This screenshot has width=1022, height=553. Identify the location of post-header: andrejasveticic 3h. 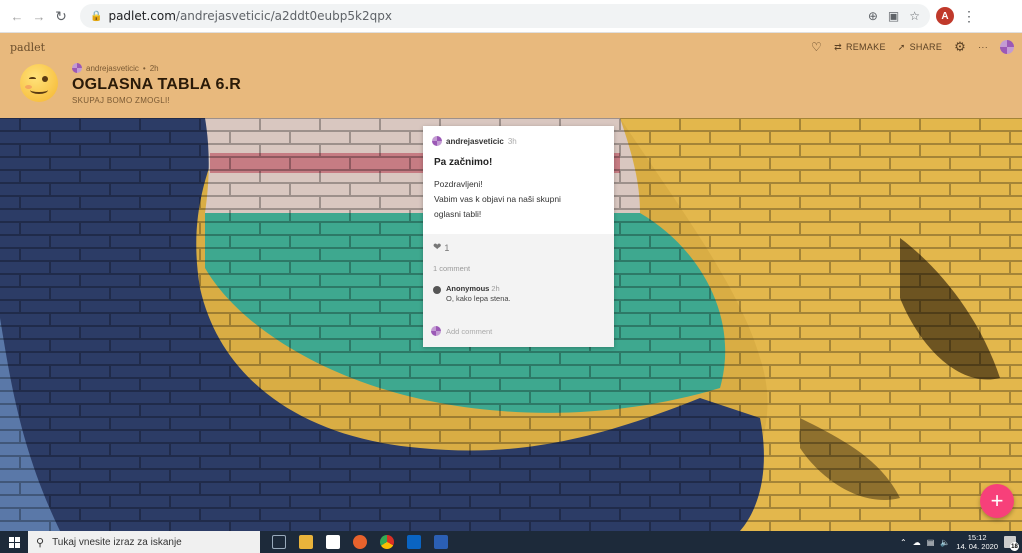
(474, 141).